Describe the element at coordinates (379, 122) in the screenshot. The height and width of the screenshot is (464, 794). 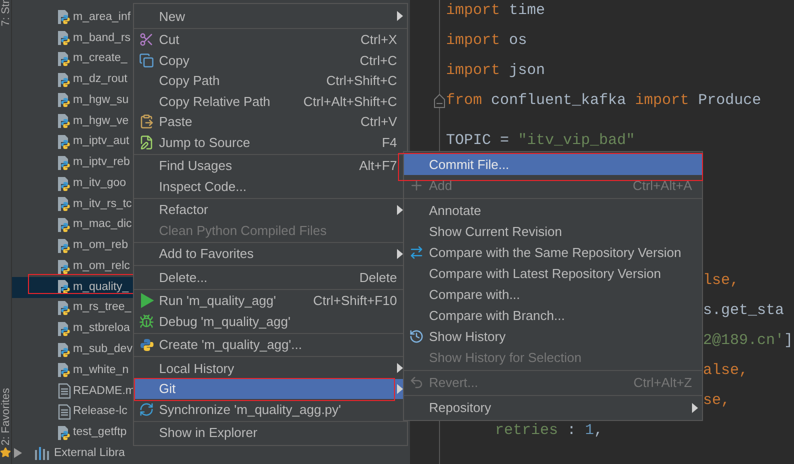
I see `shortcut-label: Ctrl+V` at that location.